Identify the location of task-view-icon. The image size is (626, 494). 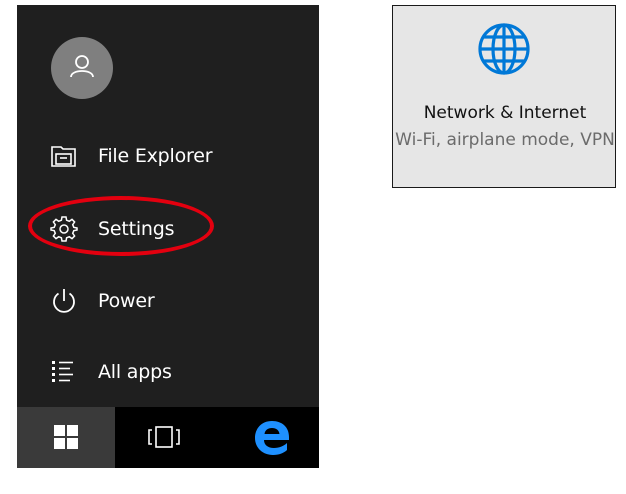
(164, 437).